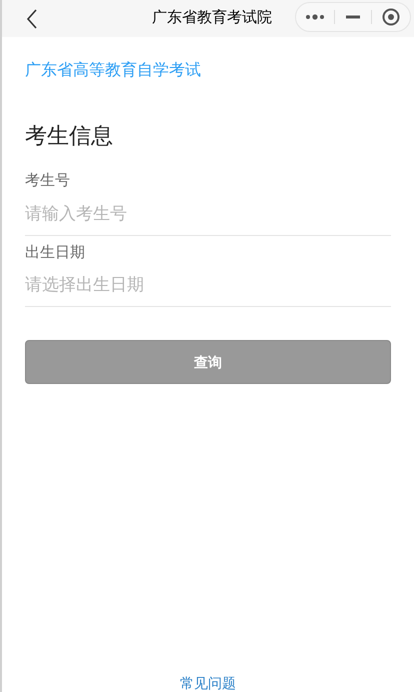 The height and width of the screenshot is (692, 414). I want to click on exam-link: 广东省高等教育自学考试, so click(113, 71).